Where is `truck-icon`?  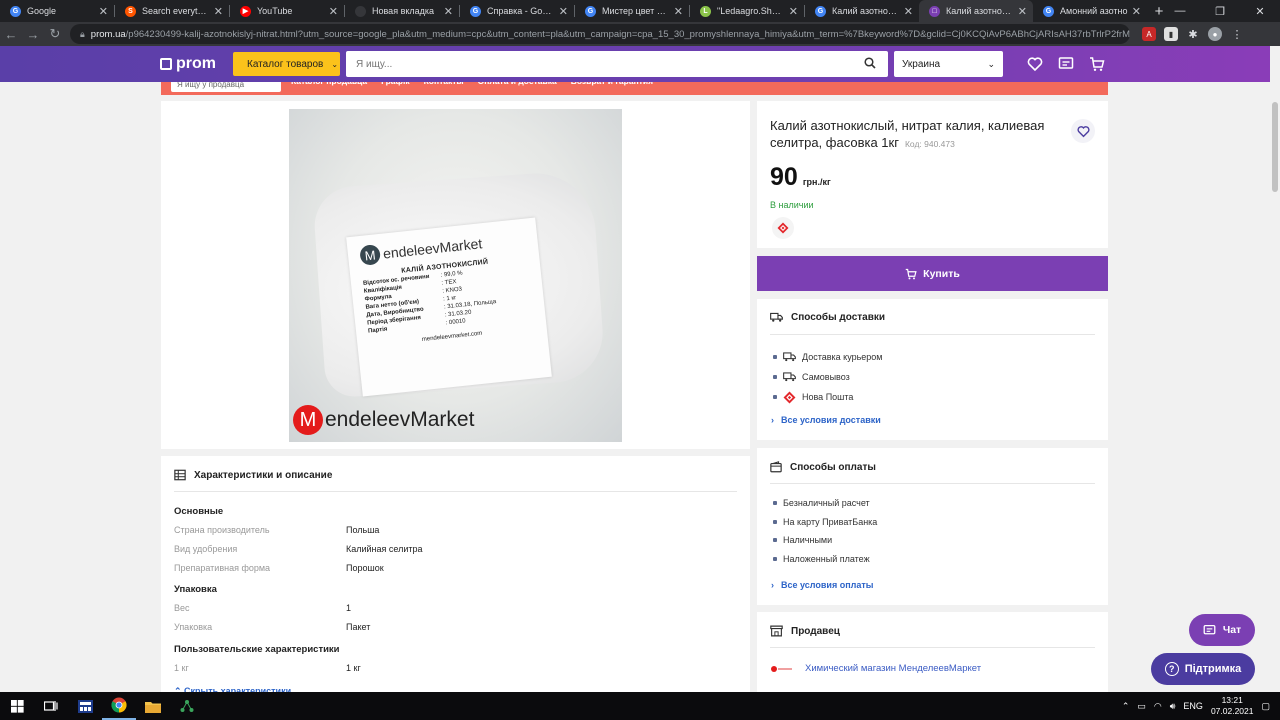 truck-icon is located at coordinates (789, 377).